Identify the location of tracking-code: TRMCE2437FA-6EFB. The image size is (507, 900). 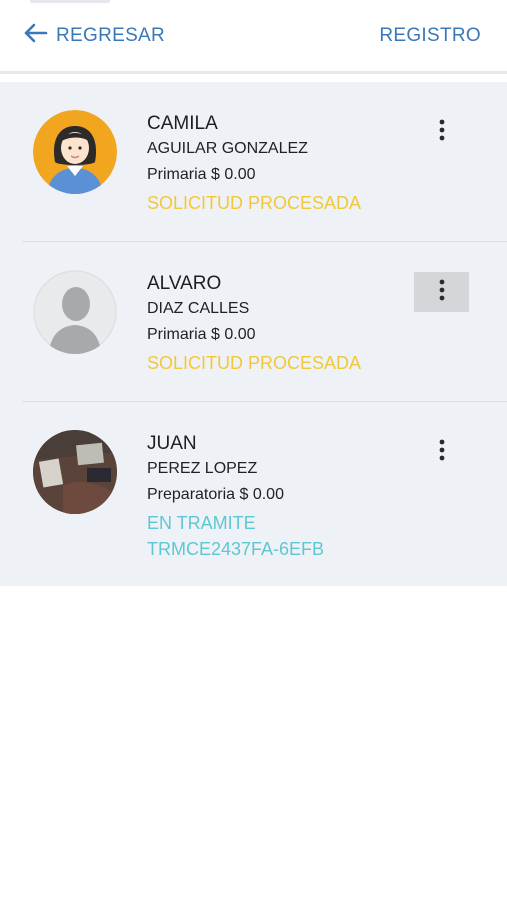
(236, 549).